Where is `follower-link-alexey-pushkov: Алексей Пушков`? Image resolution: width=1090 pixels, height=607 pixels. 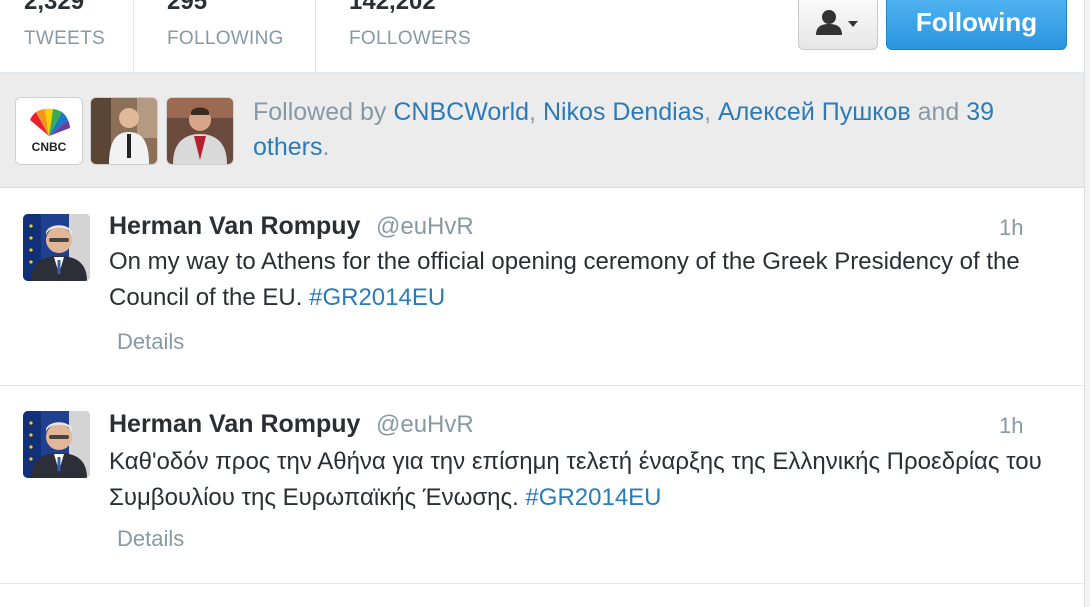 follower-link-alexey-pushkov: Алексей Пушков is located at coordinates (814, 112).